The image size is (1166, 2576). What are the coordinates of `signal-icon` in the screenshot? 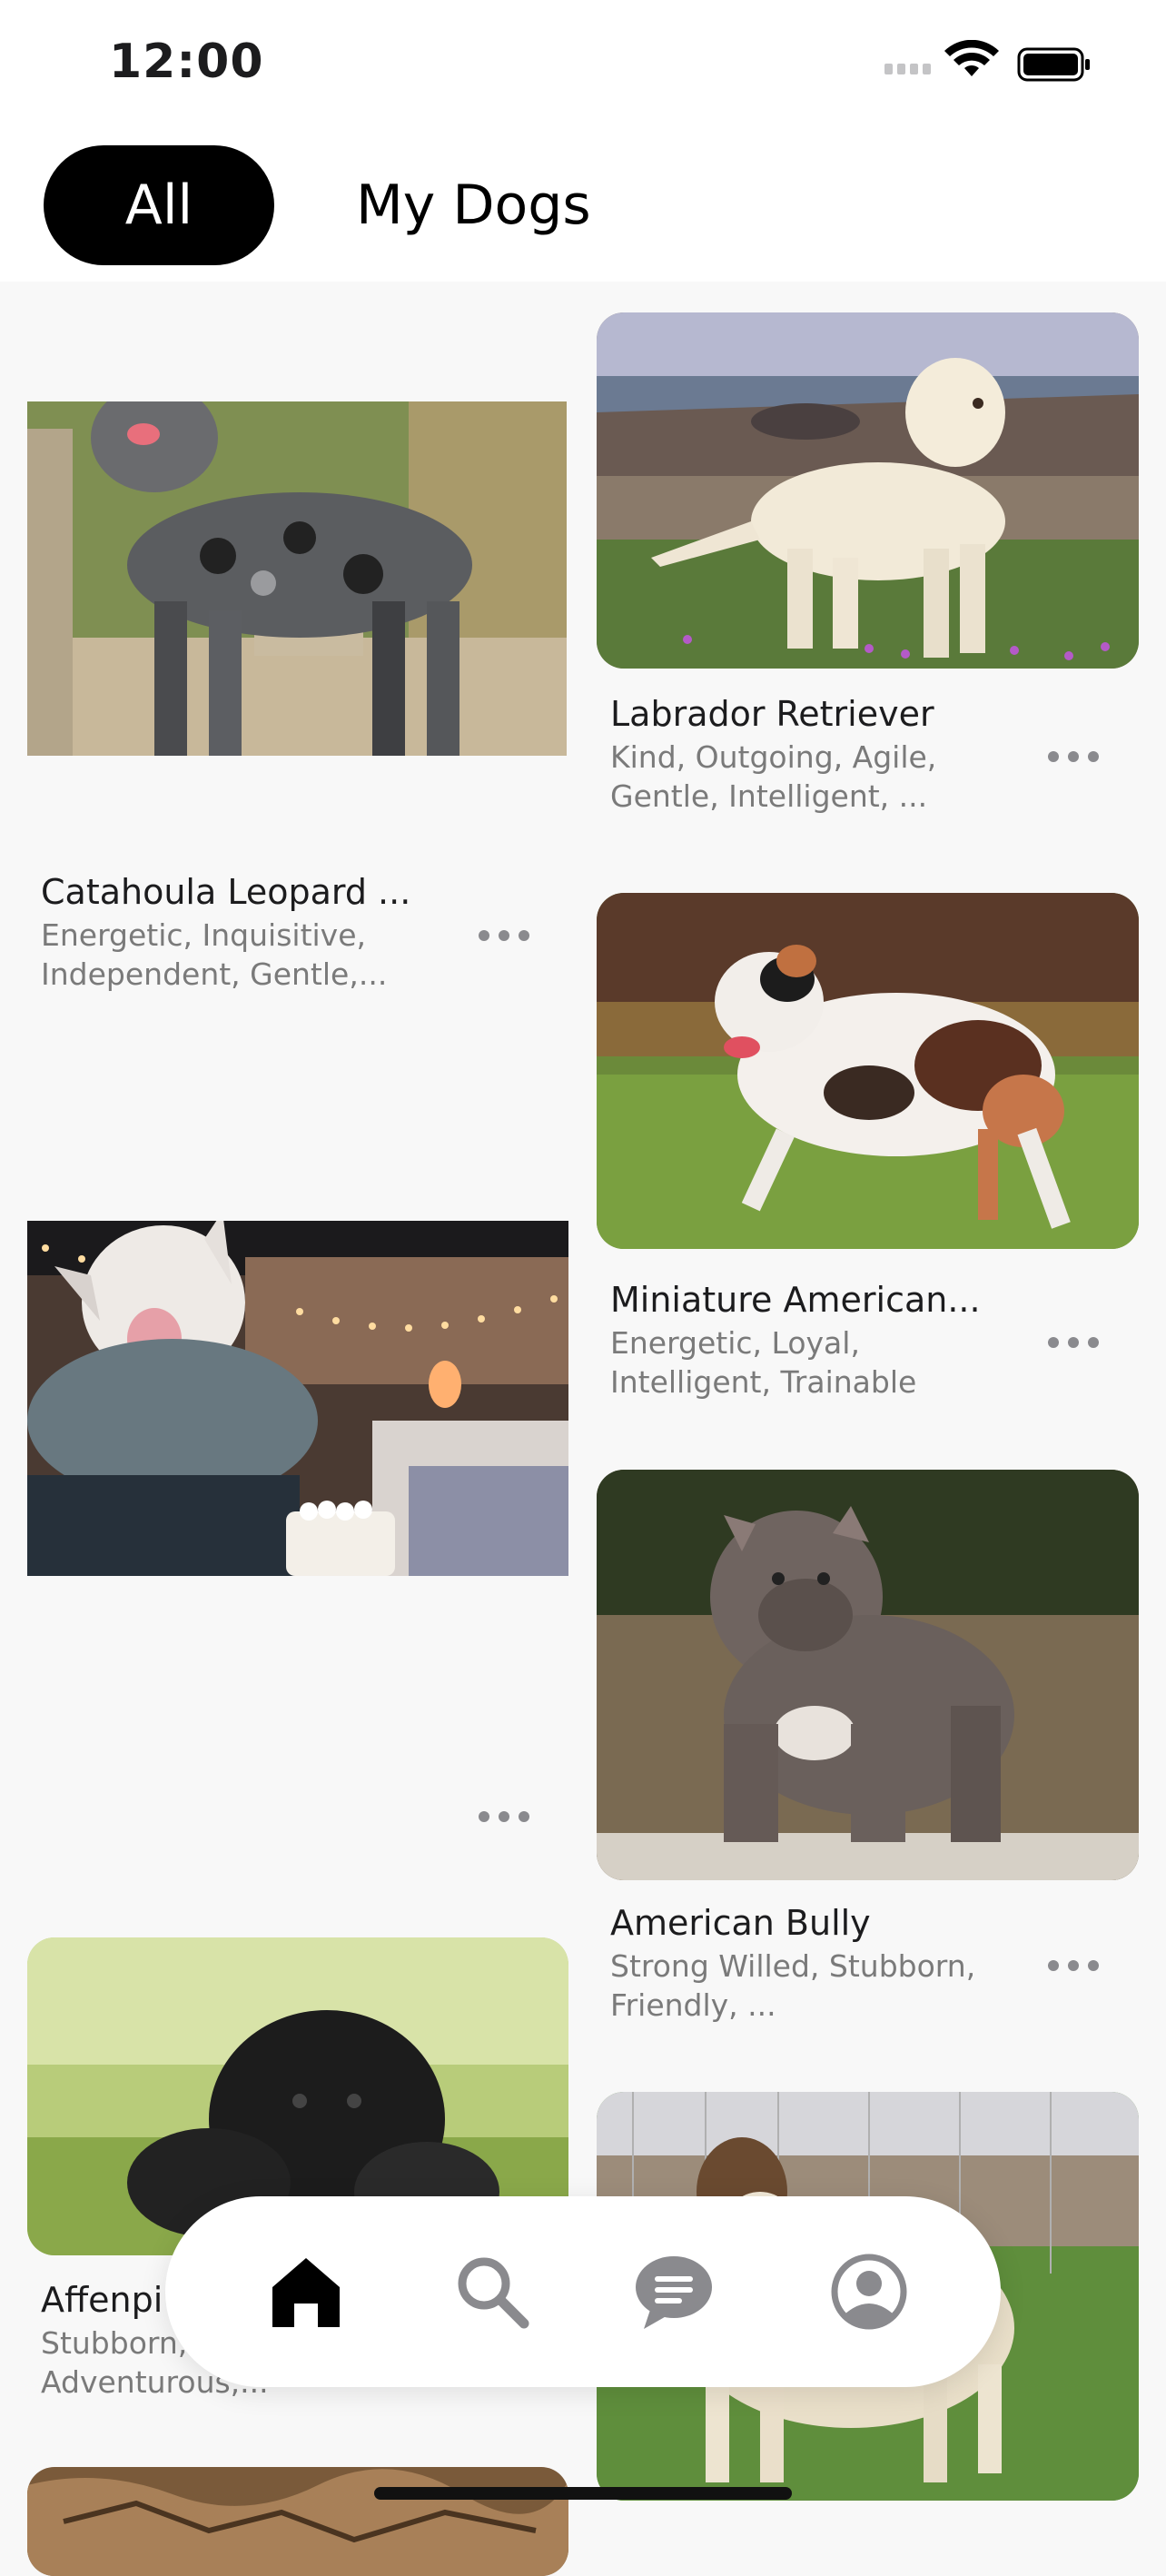 It's located at (908, 69).